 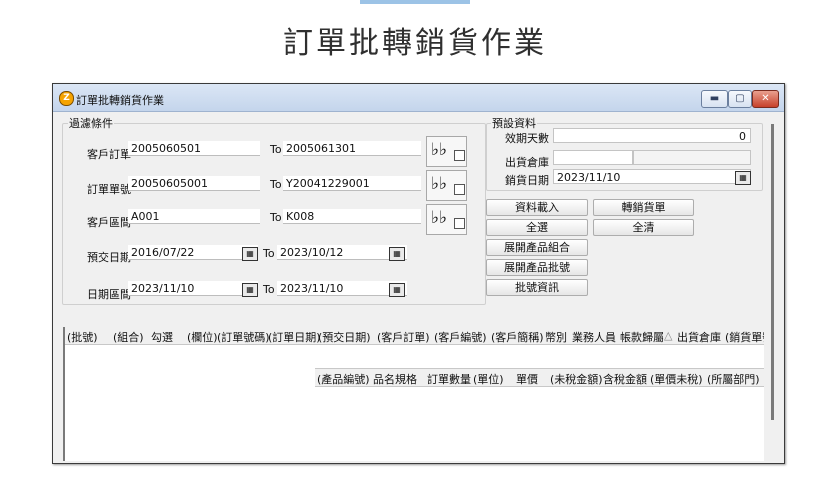 I want to click on order-number-to-field: Y20041229001, so click(x=352, y=183).